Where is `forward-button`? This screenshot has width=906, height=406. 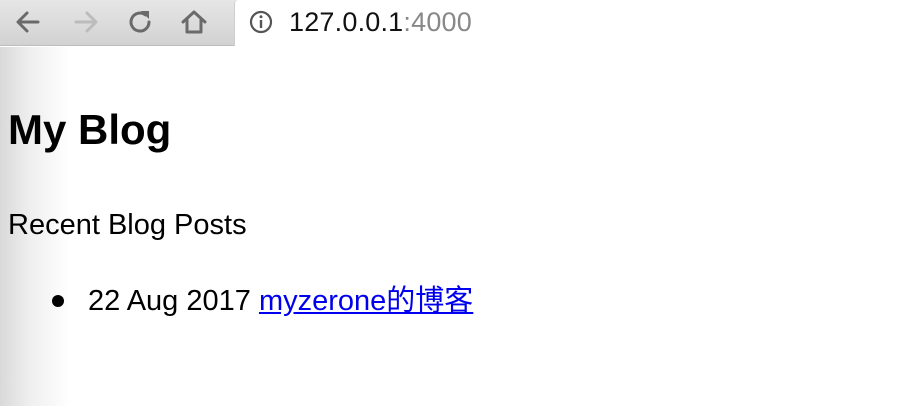
forward-button is located at coordinates (86, 22).